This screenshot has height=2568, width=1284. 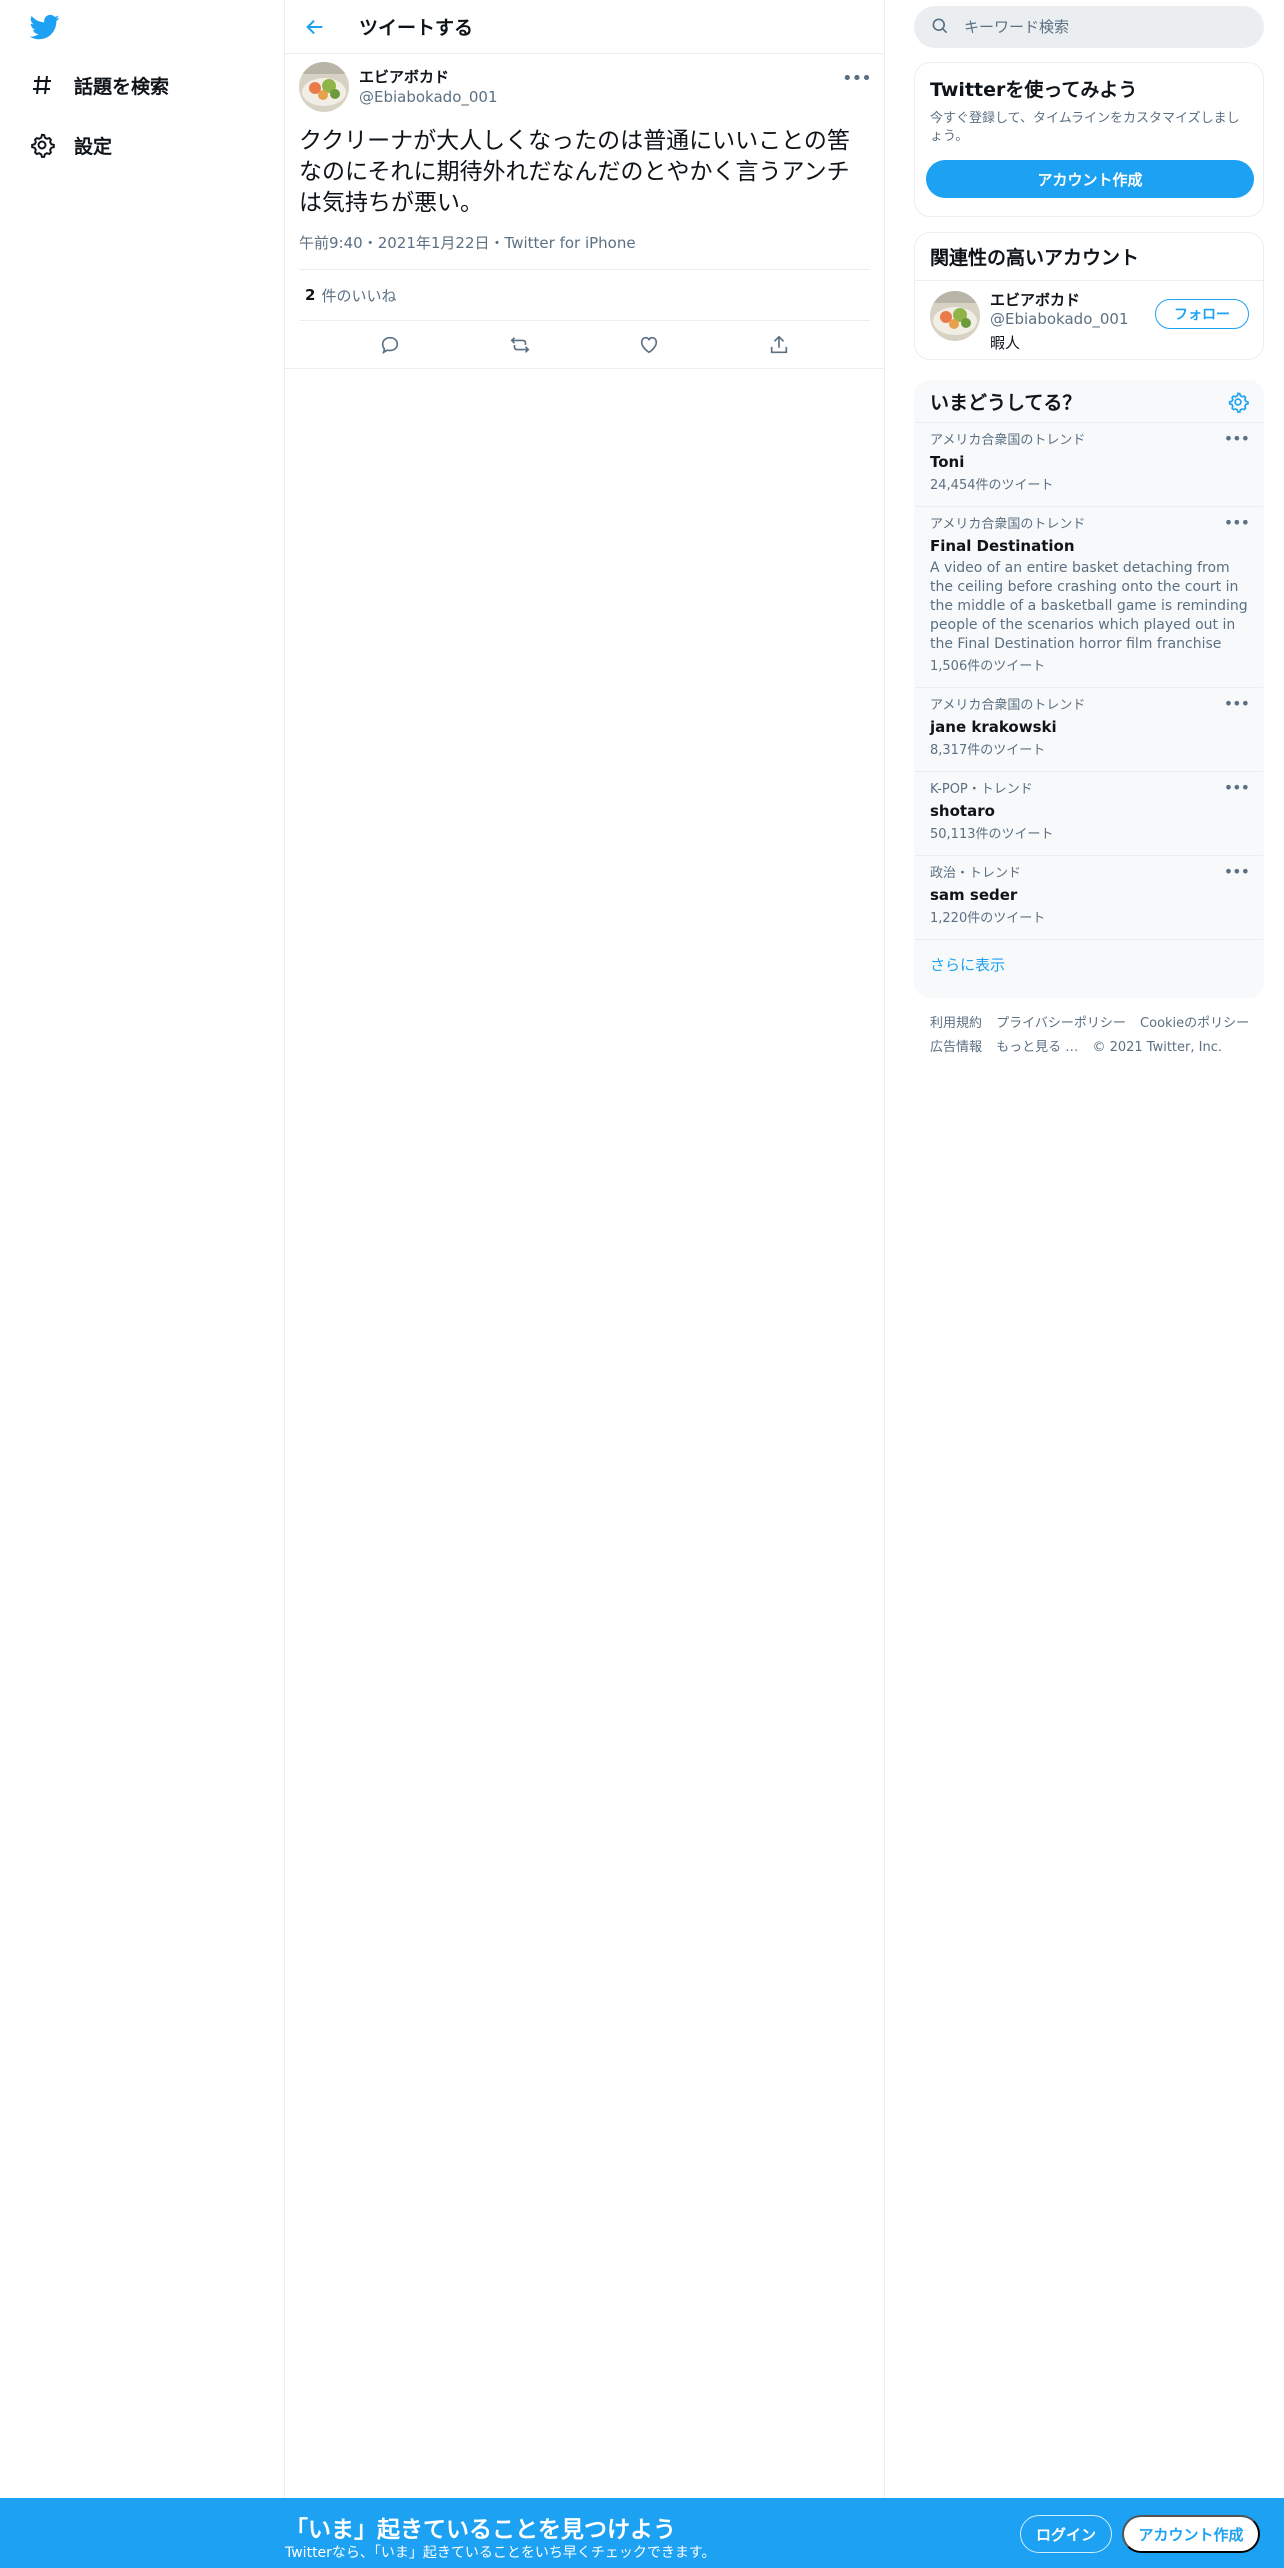 I want to click on related-bio: 暇人, so click(x=1005, y=343).